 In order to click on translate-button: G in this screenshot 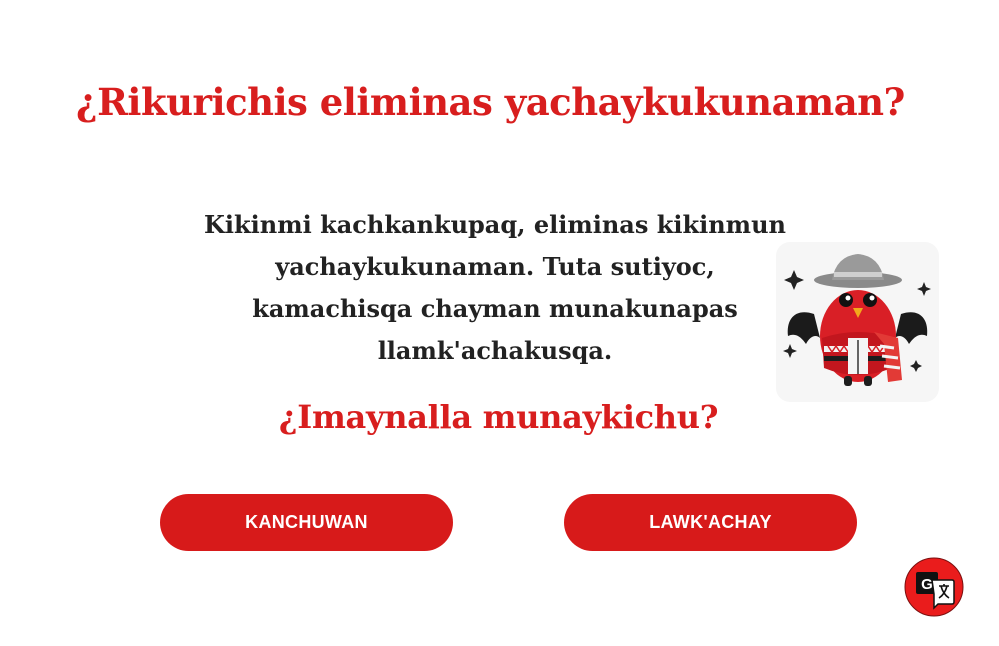, I will do `click(934, 587)`.